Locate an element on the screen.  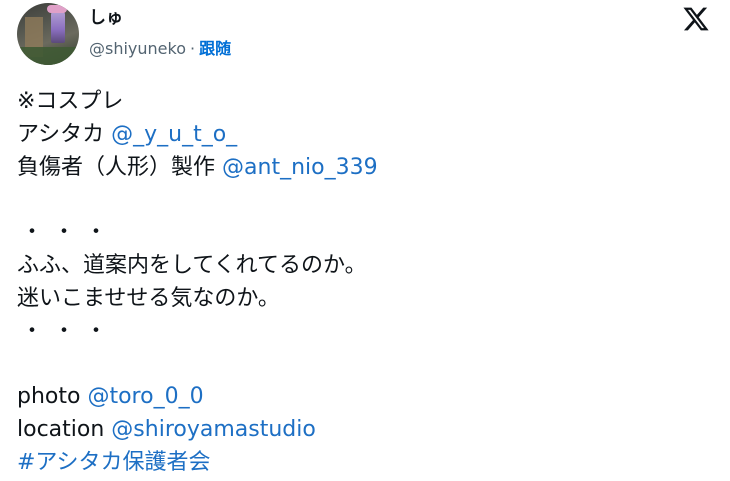
tweet-line: 迷いこませせる気なのか。 is located at coordinates (367, 299).